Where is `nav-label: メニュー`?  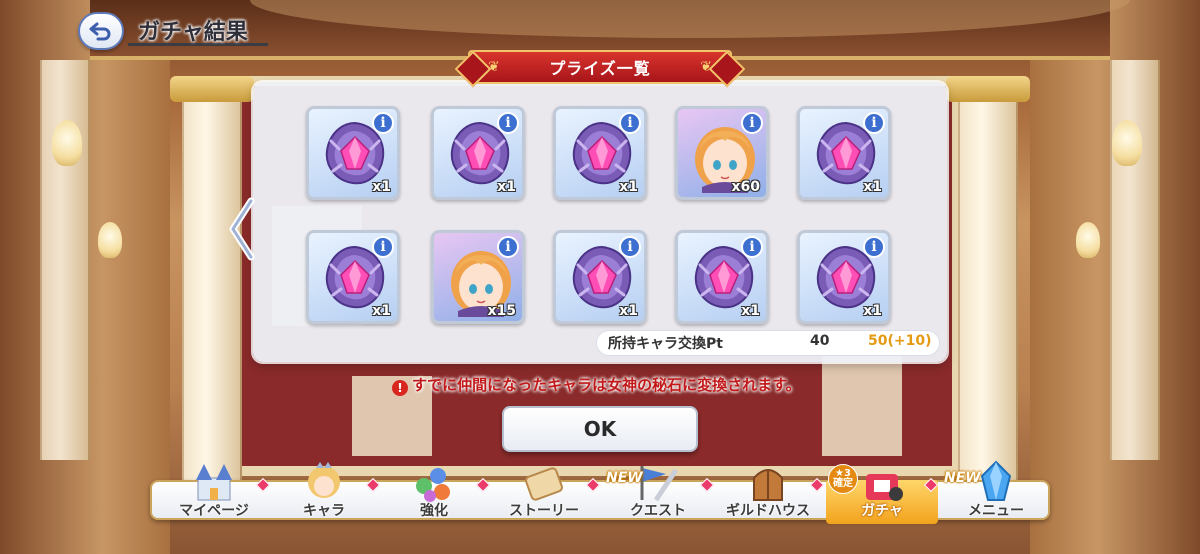 nav-label: メニュー is located at coordinates (996, 511).